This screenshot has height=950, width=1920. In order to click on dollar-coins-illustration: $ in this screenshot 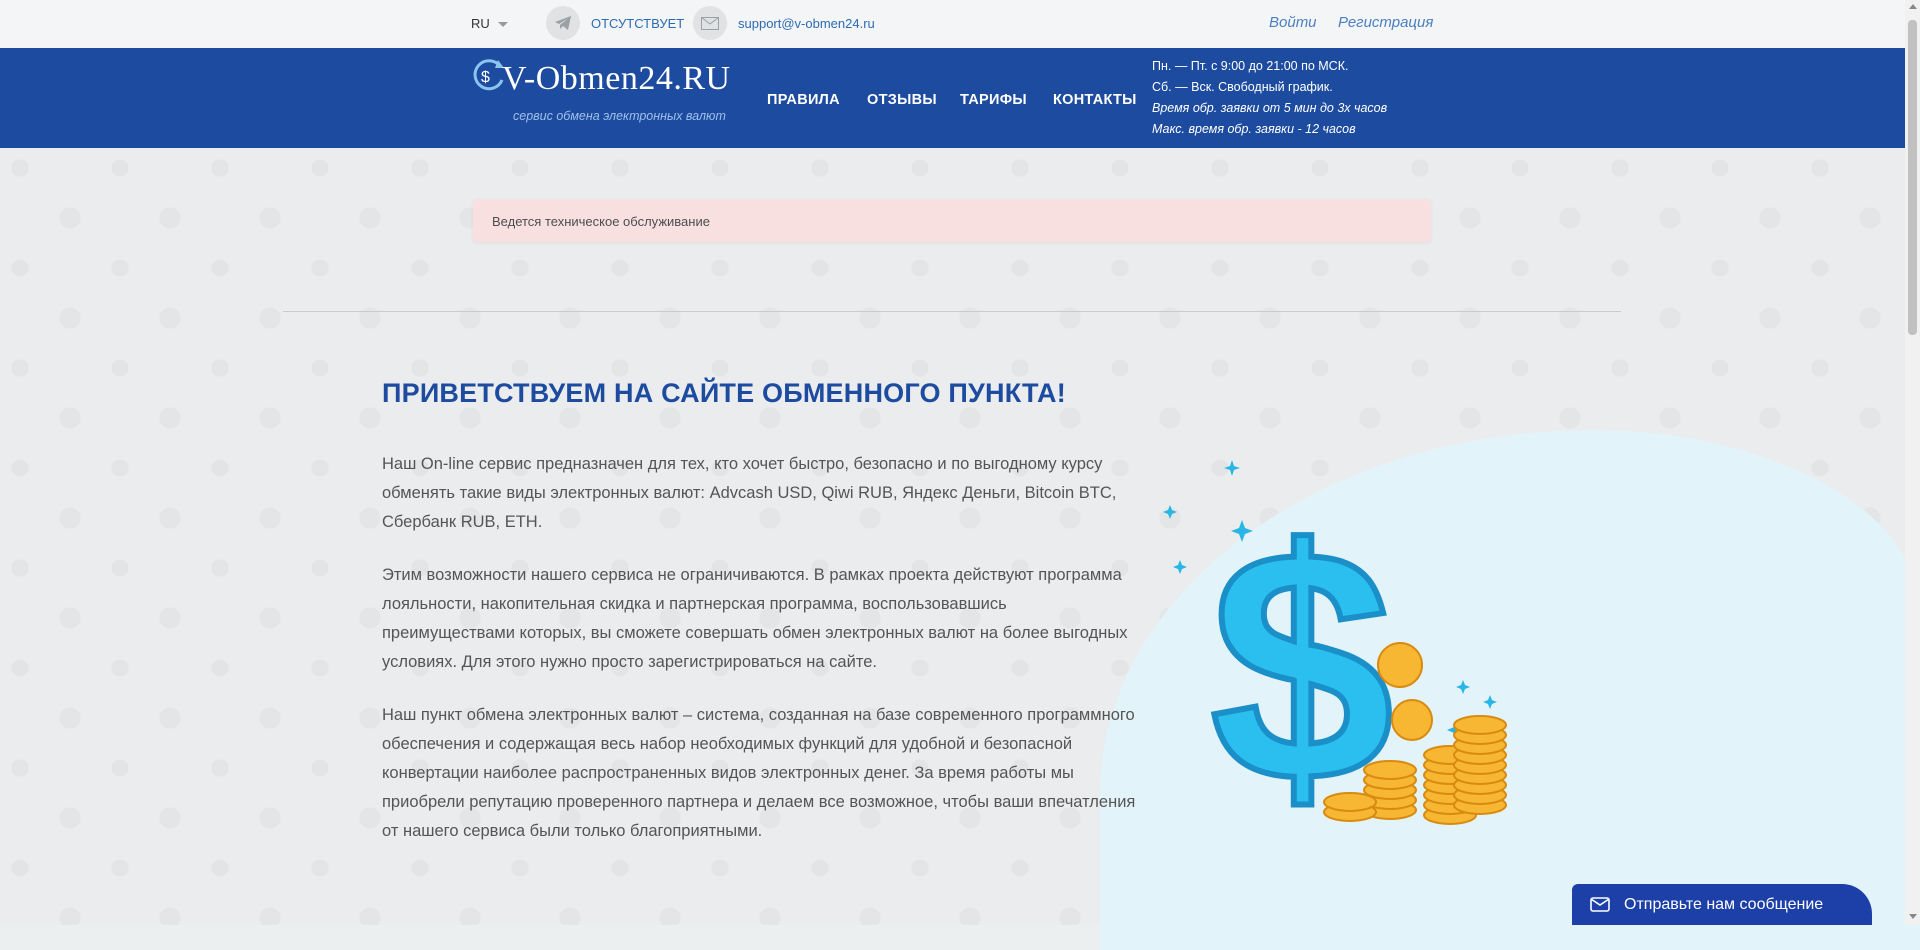, I will do `click(1335, 655)`.